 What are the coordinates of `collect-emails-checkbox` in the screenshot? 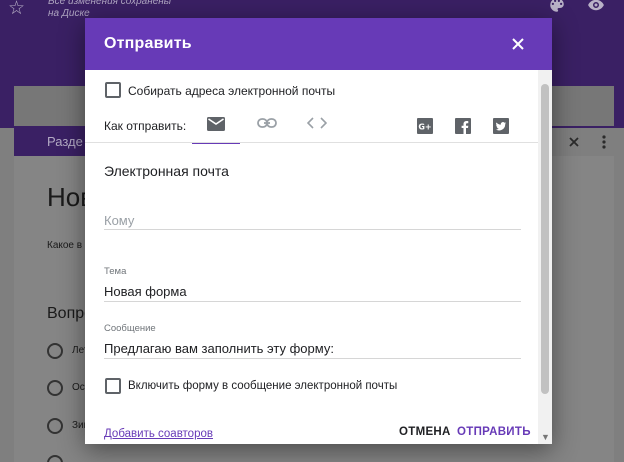 It's located at (113, 90).